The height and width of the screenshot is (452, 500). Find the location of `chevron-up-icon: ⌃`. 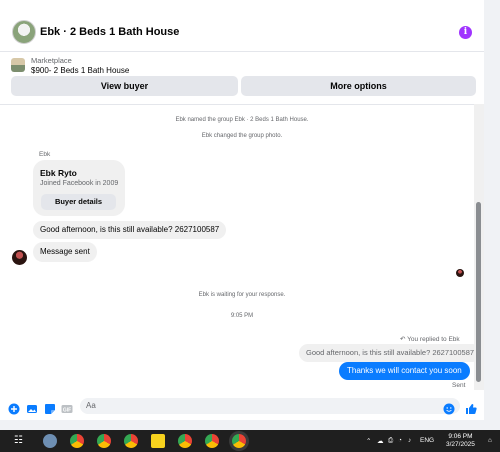

chevron-up-icon: ⌃ is located at coordinates (368, 441).